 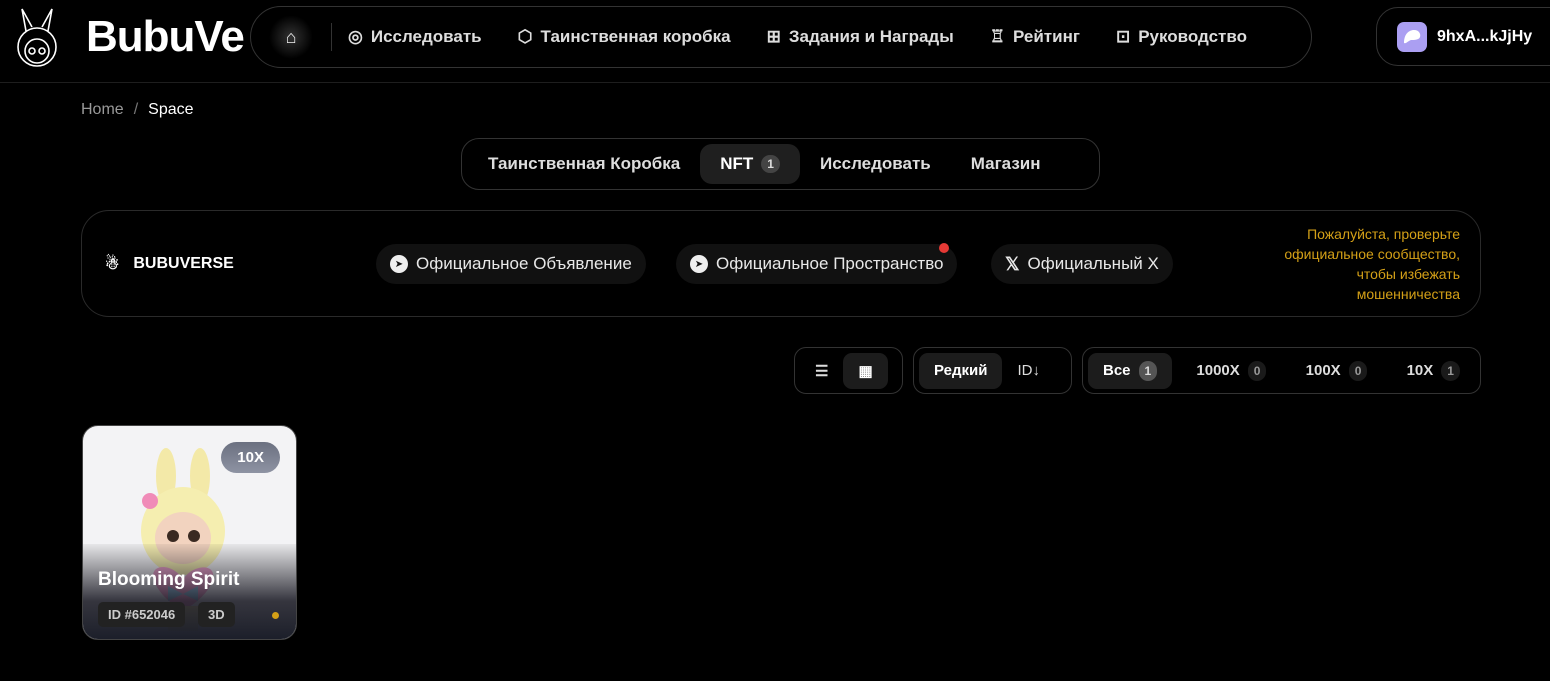 I want to click on link-label: Официальное Объявление, so click(x=524, y=263).